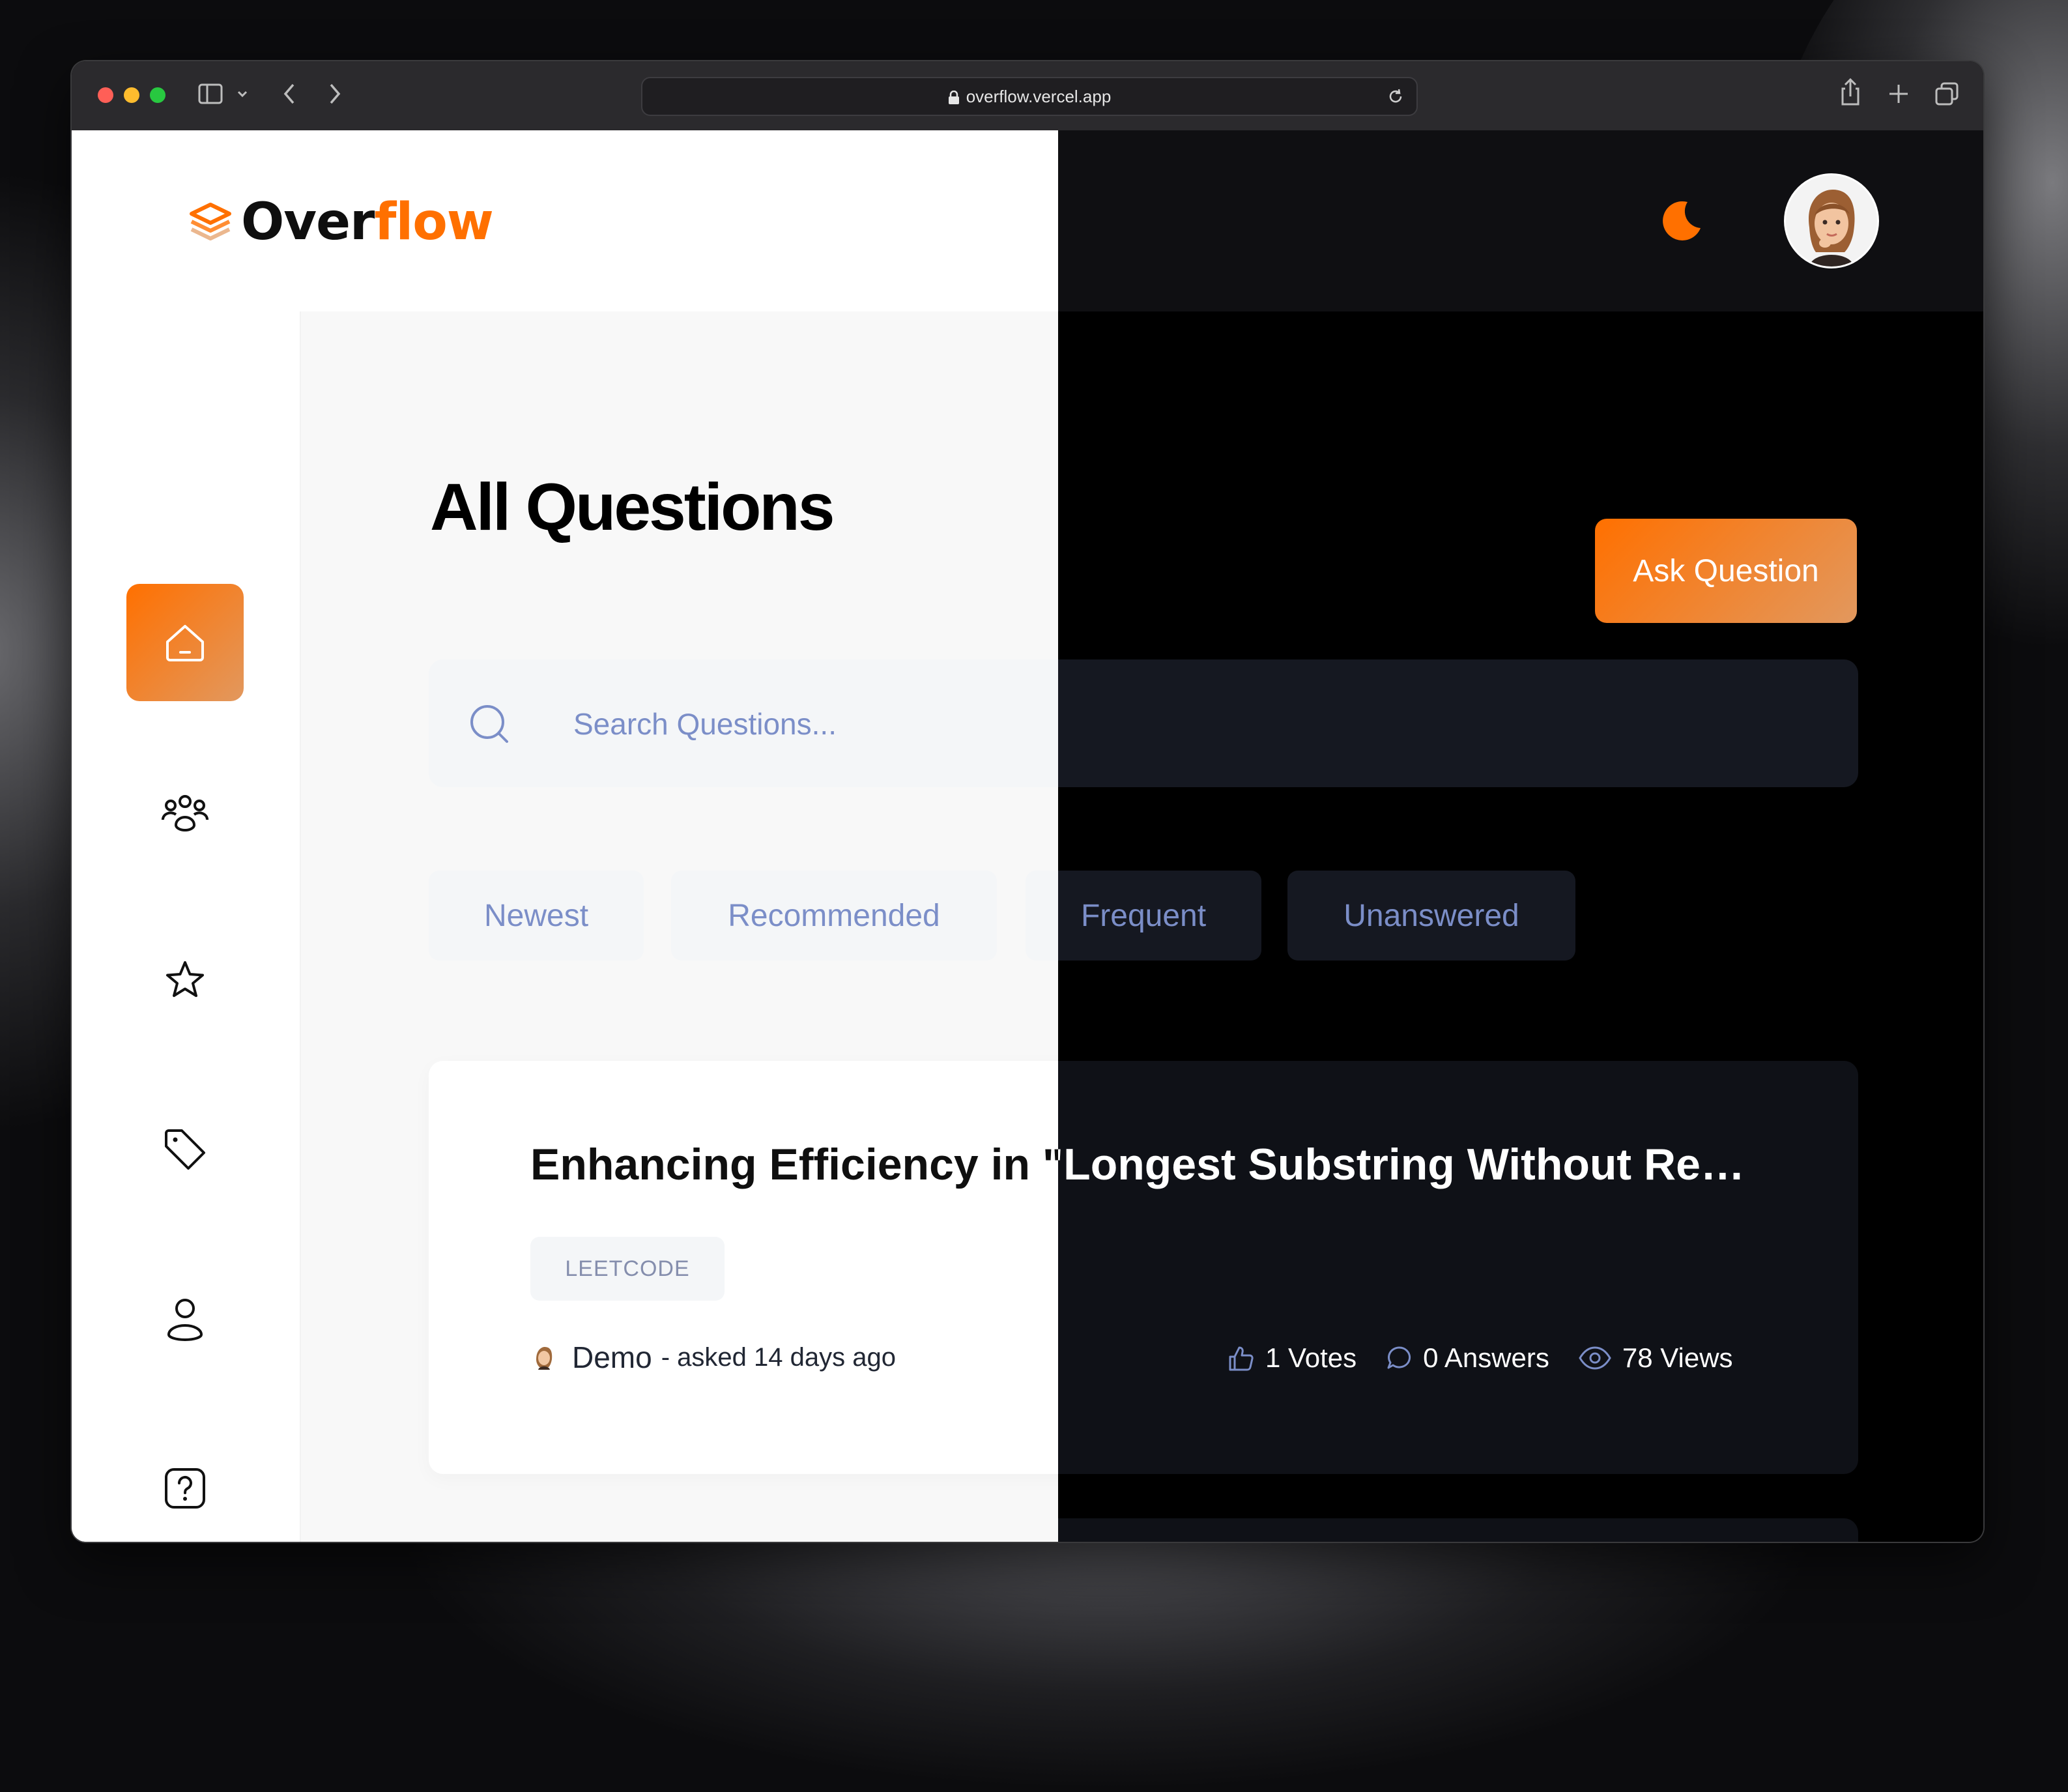 This screenshot has width=2068, height=1792. I want to click on sidebar-item-community, so click(185, 812).